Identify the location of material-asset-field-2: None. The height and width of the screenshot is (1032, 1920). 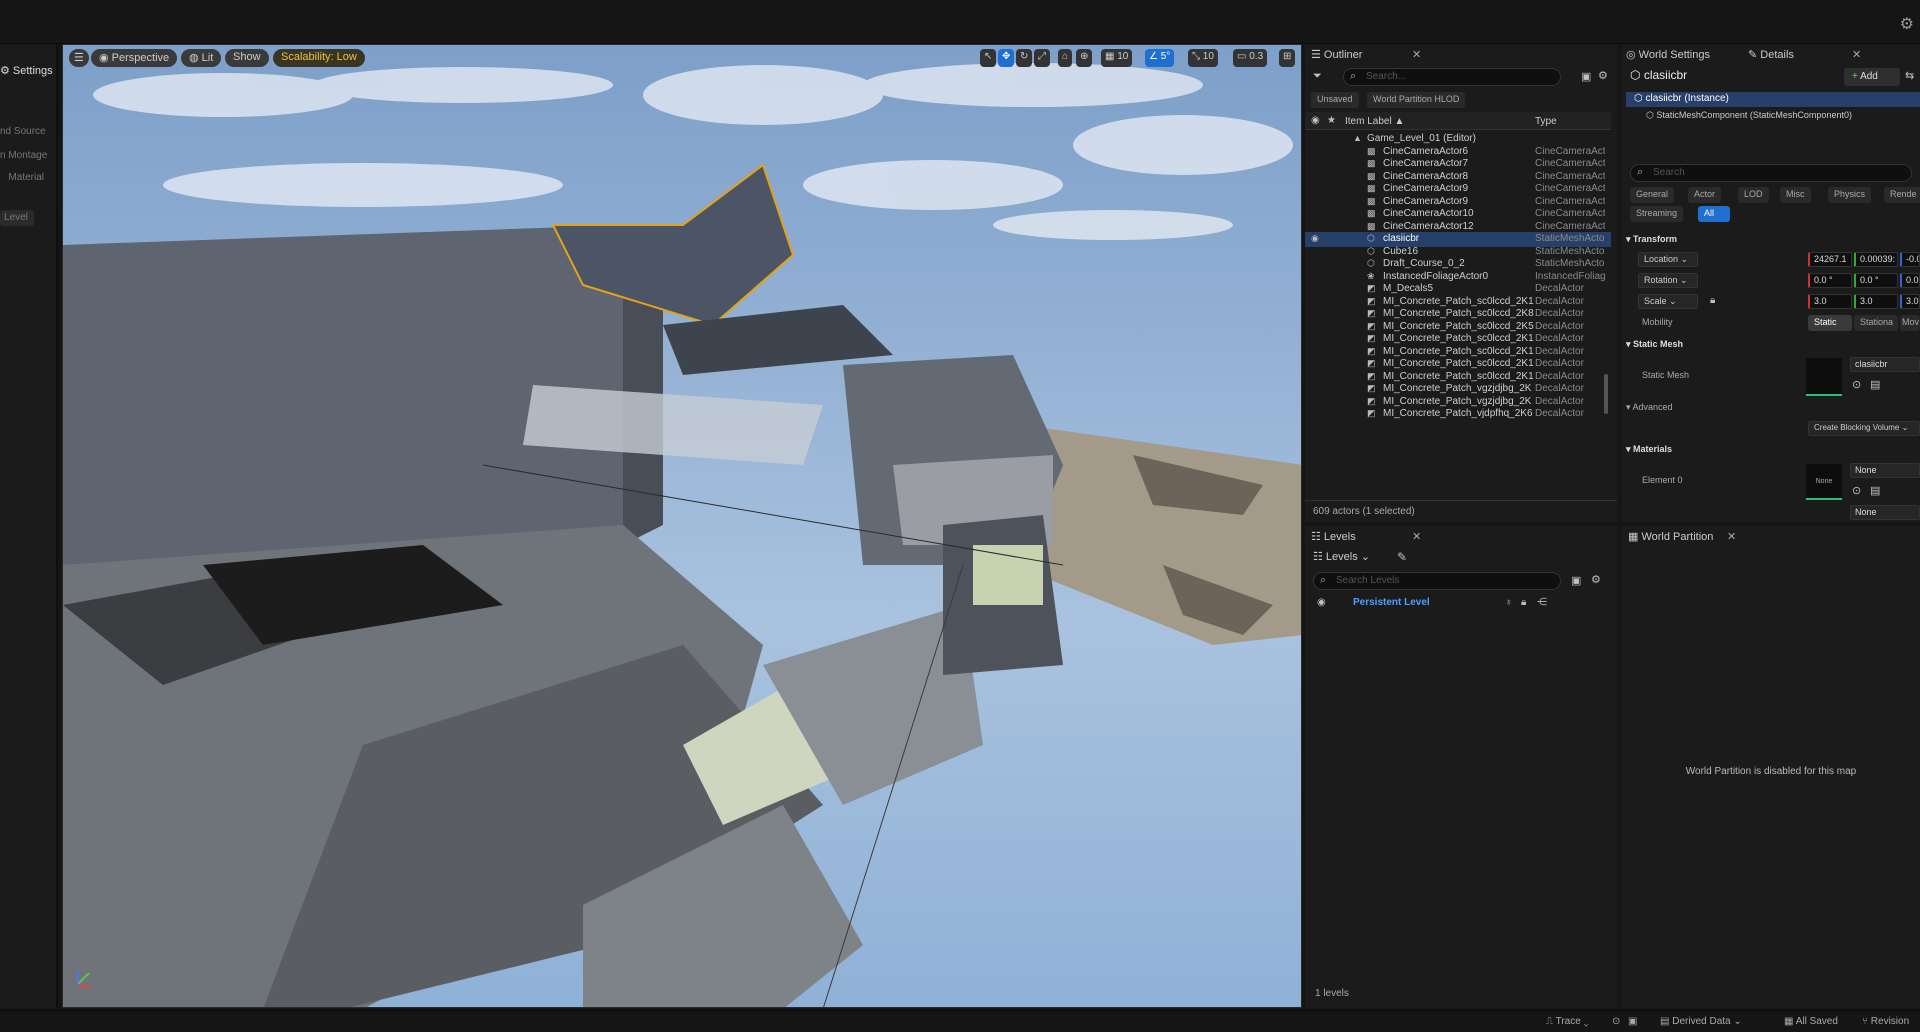
(1885, 512).